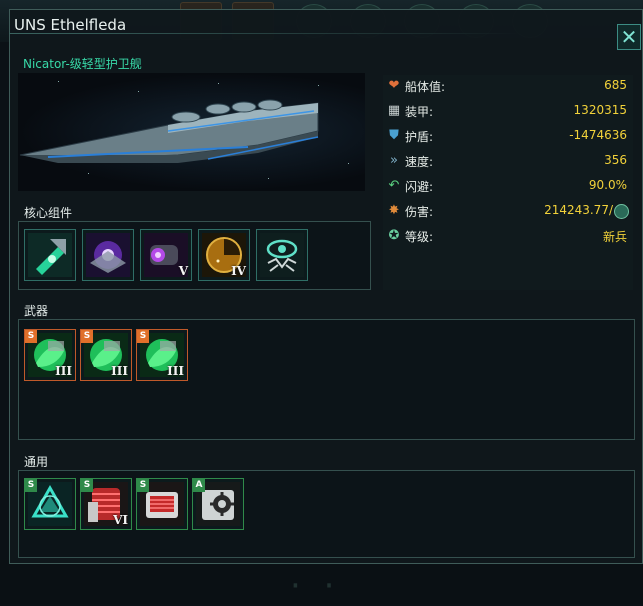  What do you see at coordinates (615, 160) in the screenshot?
I see `stat-value: 356` at bounding box center [615, 160].